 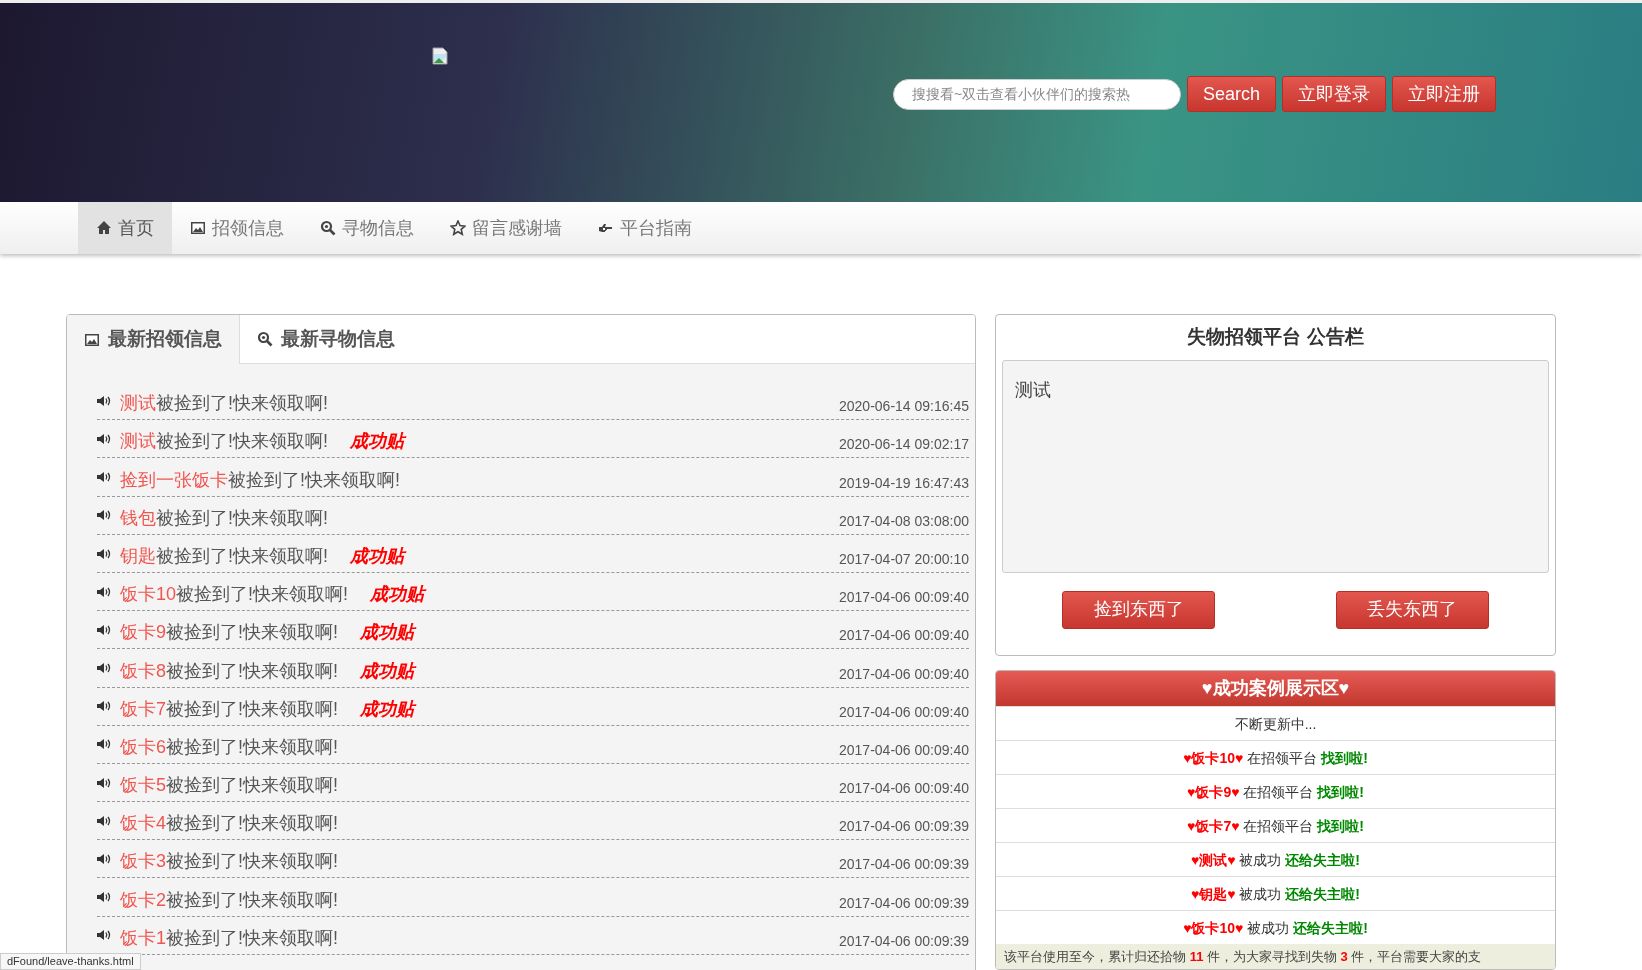 What do you see at coordinates (440, 55) in the screenshot?
I see `broken-image-icon` at bounding box center [440, 55].